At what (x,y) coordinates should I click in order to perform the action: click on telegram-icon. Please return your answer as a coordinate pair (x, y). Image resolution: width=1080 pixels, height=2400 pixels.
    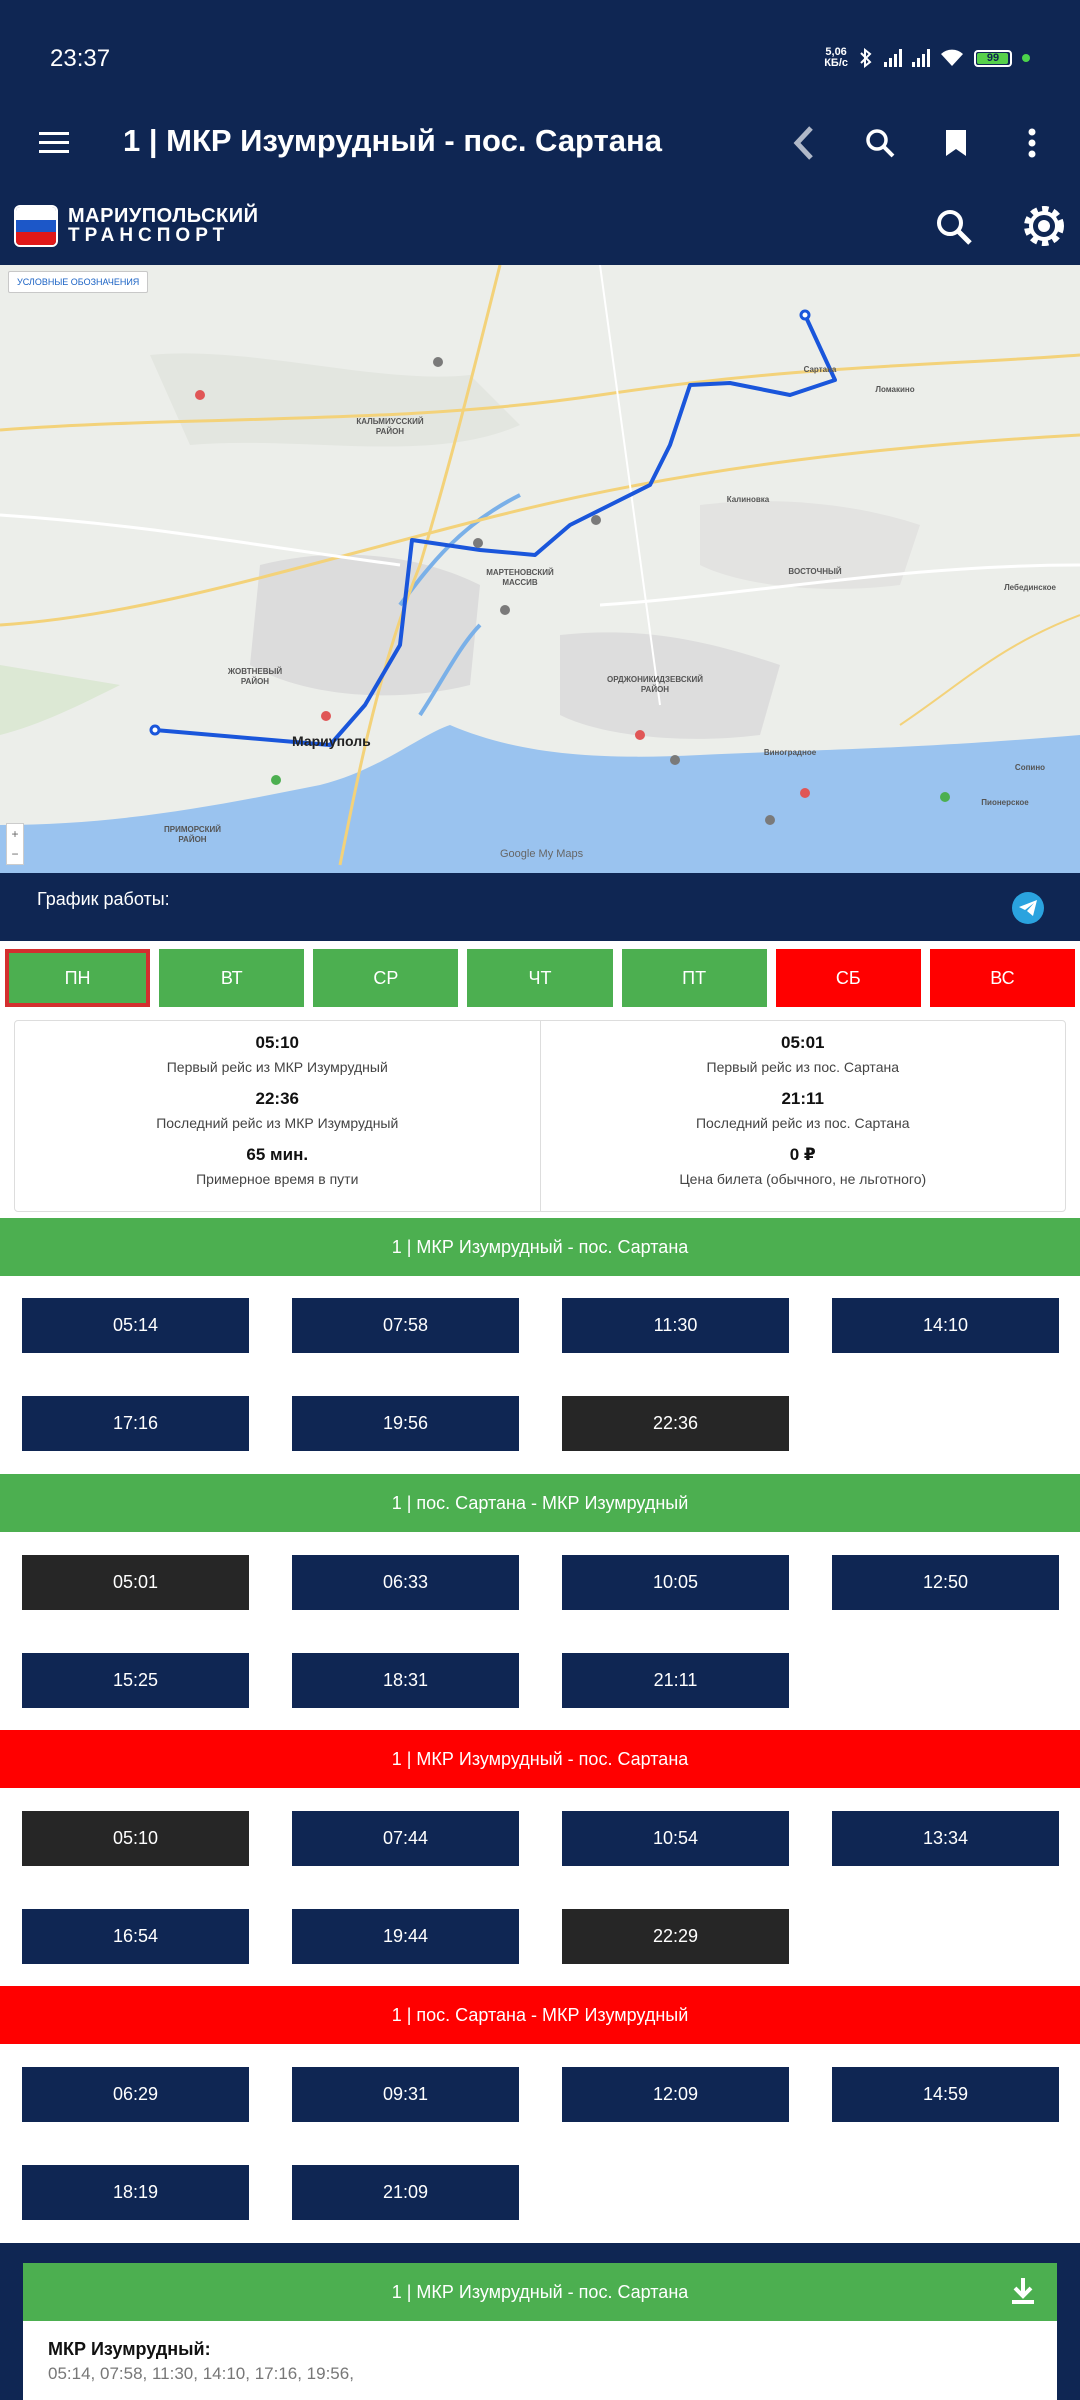
    Looking at the image, I should click on (1028, 908).